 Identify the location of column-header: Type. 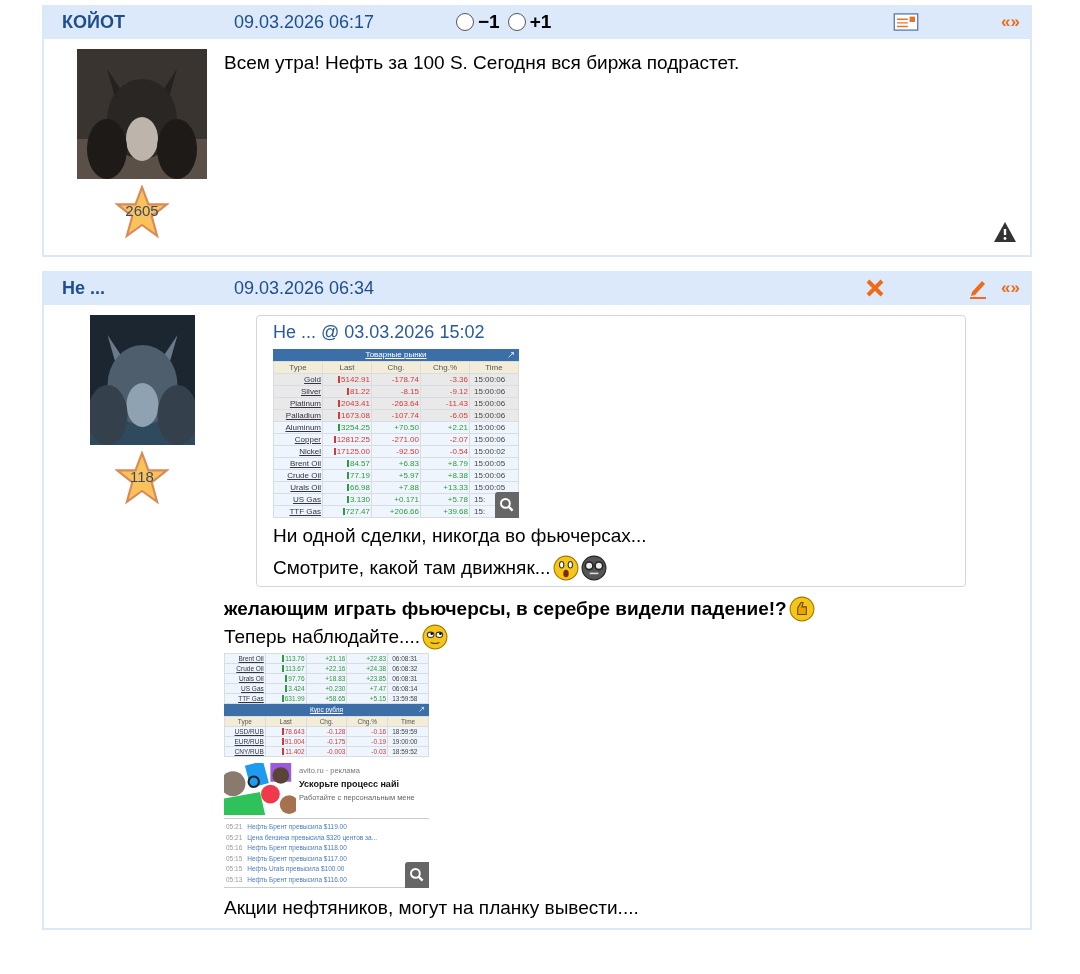
(298, 367).